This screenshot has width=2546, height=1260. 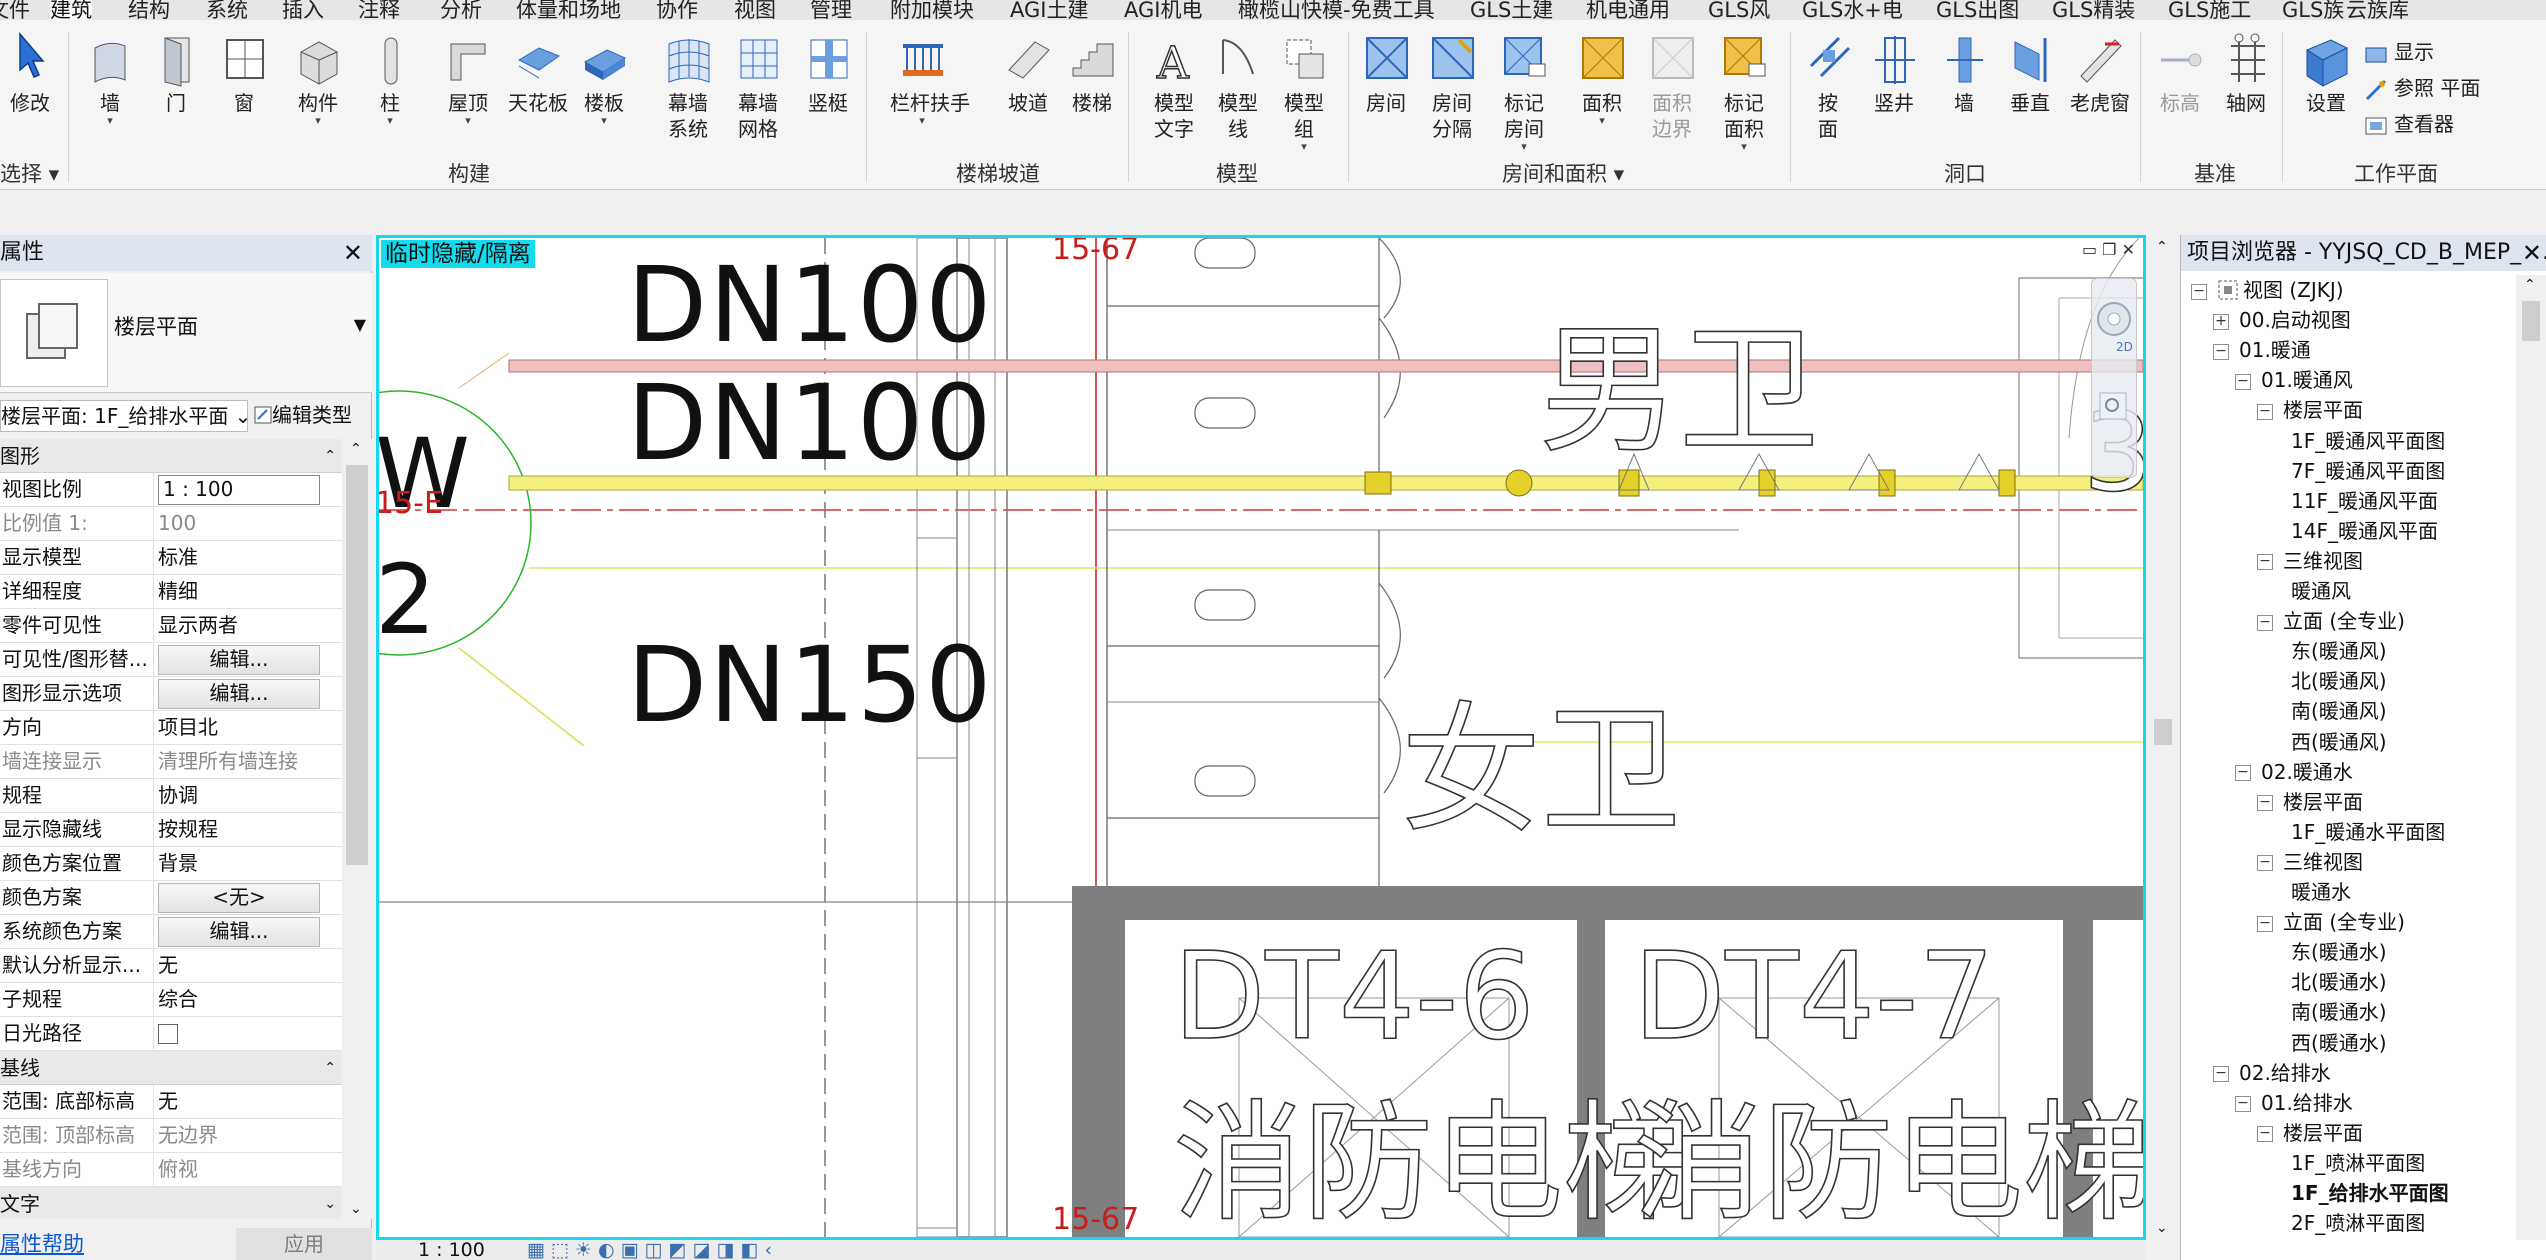 I want to click on browser-tree-node: −01.暖通风, so click(x=2294, y=380).